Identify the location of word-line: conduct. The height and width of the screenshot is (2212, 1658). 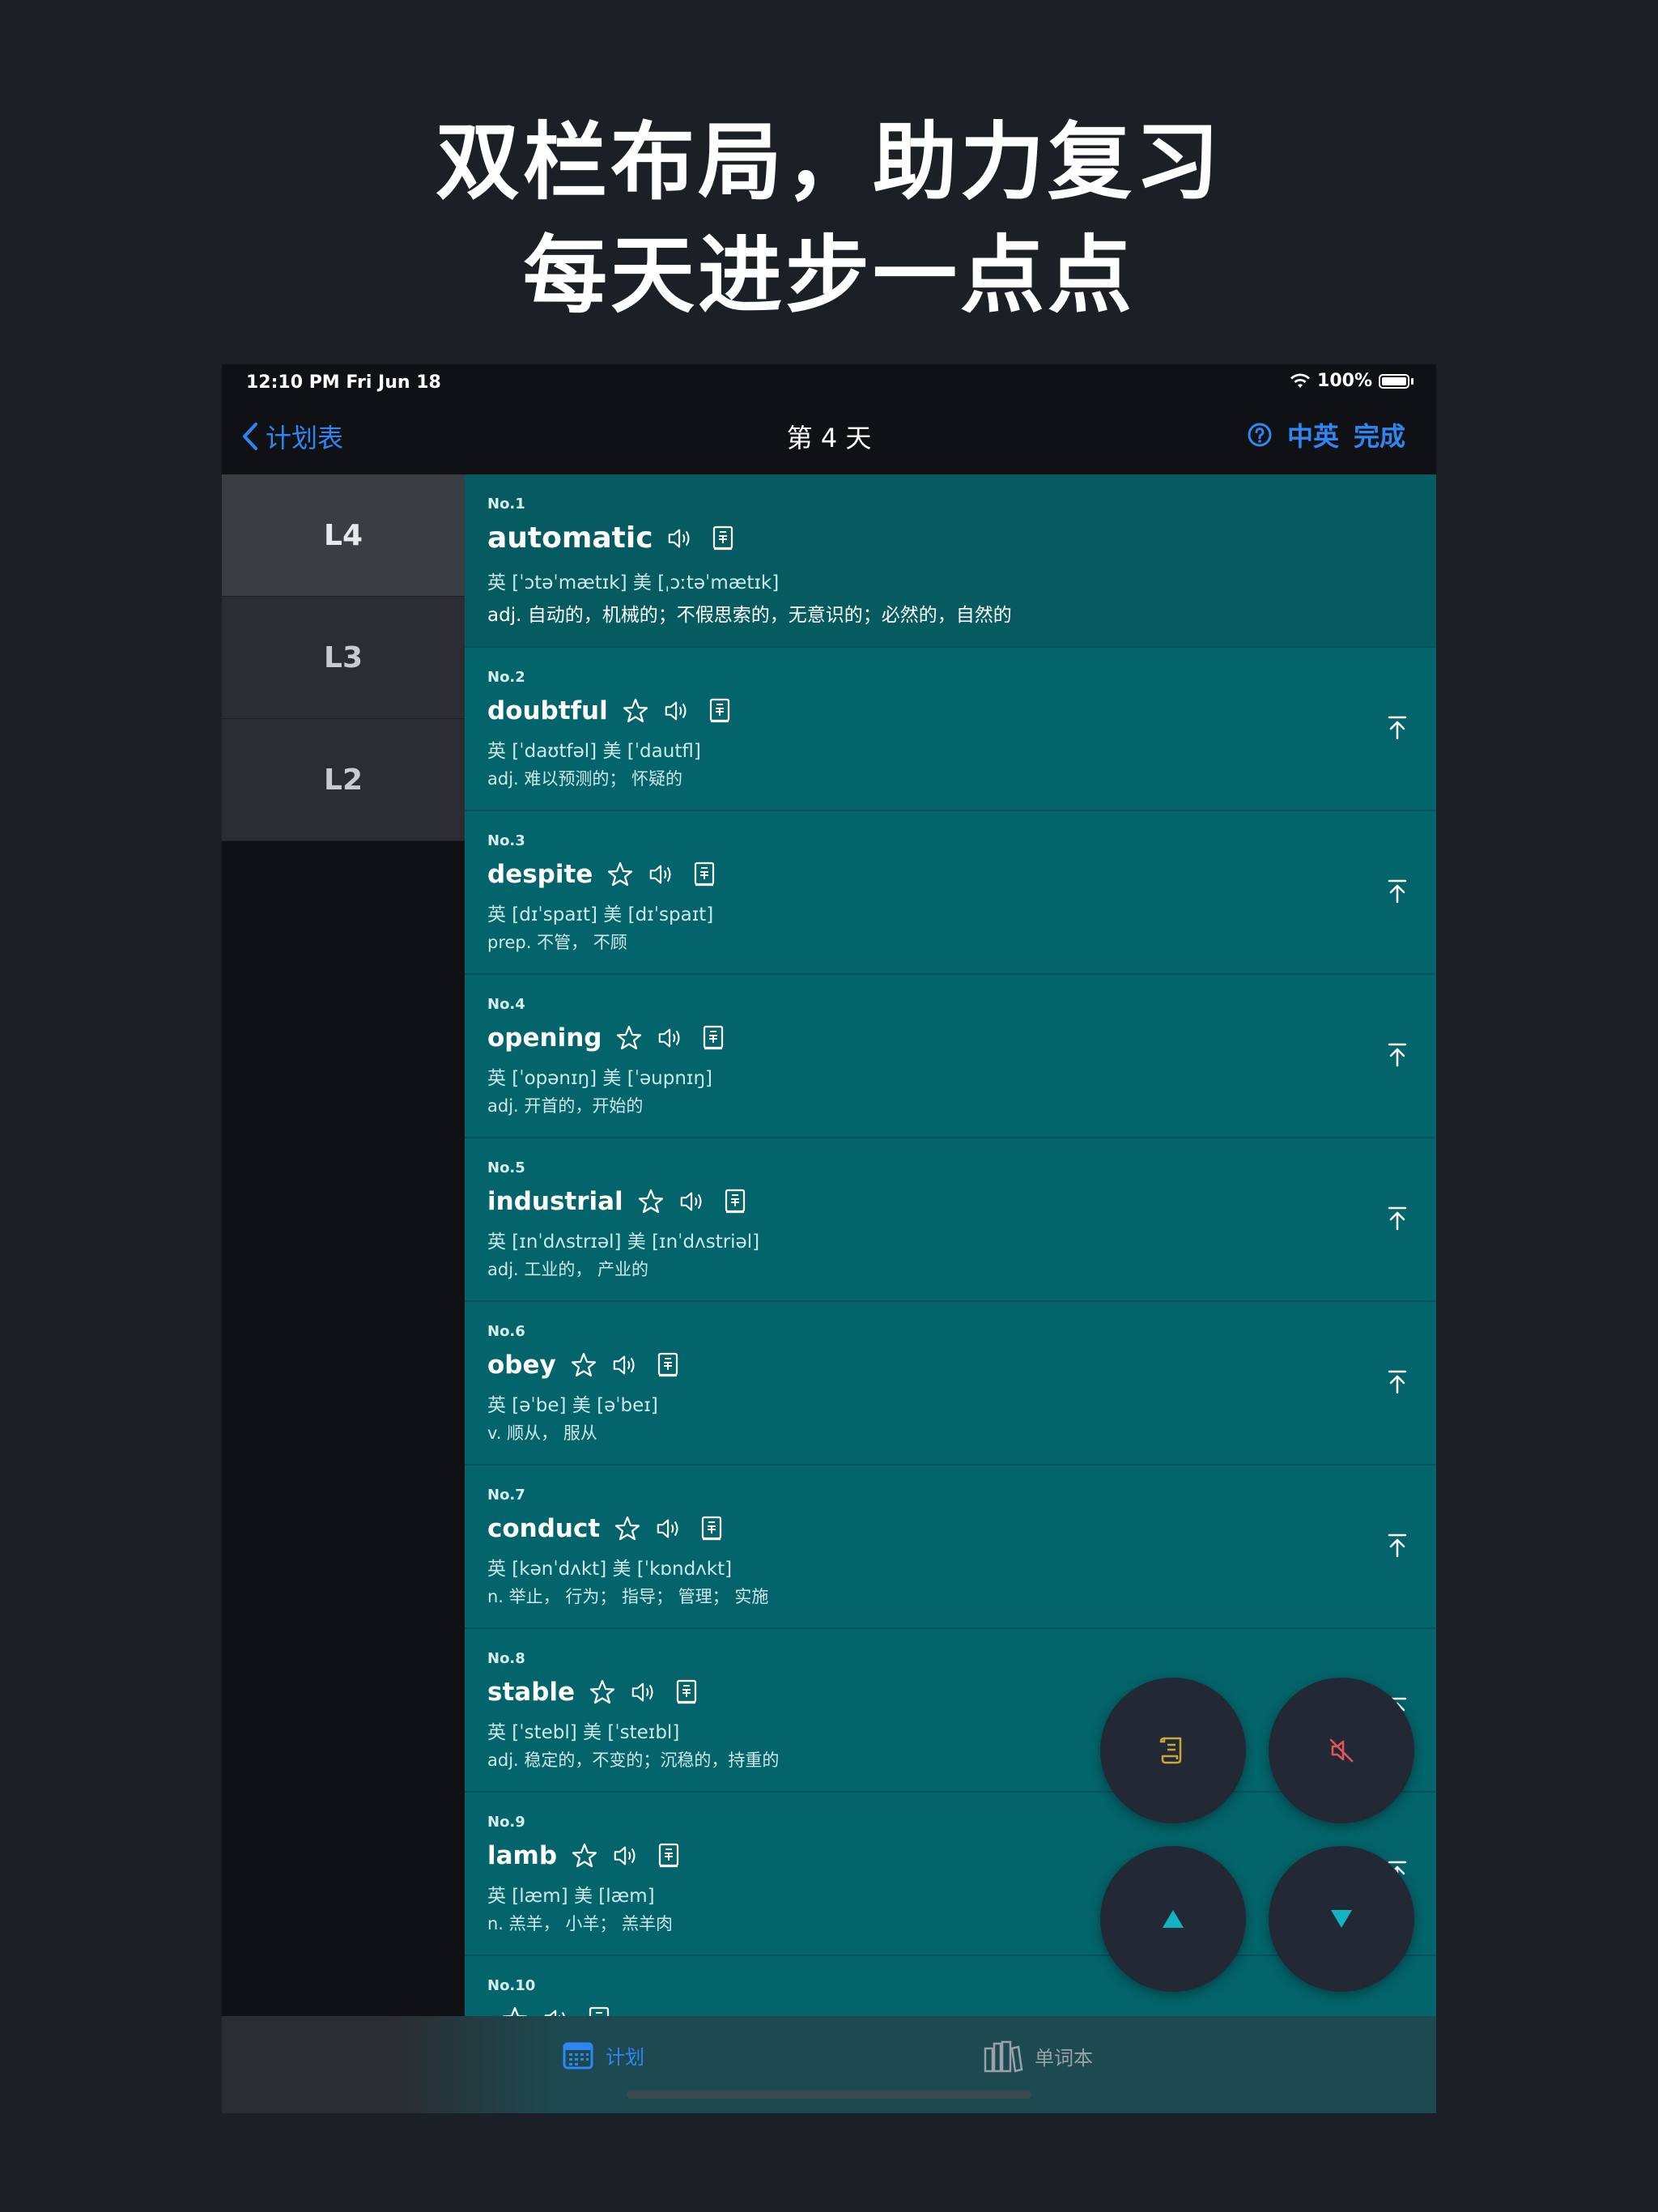
(606, 1529).